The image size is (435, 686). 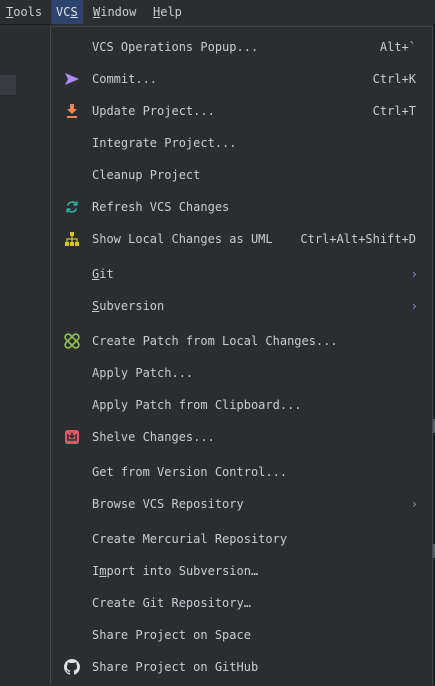 I want to click on menu-item-shortcut: Ctrl+K, so click(x=394, y=79).